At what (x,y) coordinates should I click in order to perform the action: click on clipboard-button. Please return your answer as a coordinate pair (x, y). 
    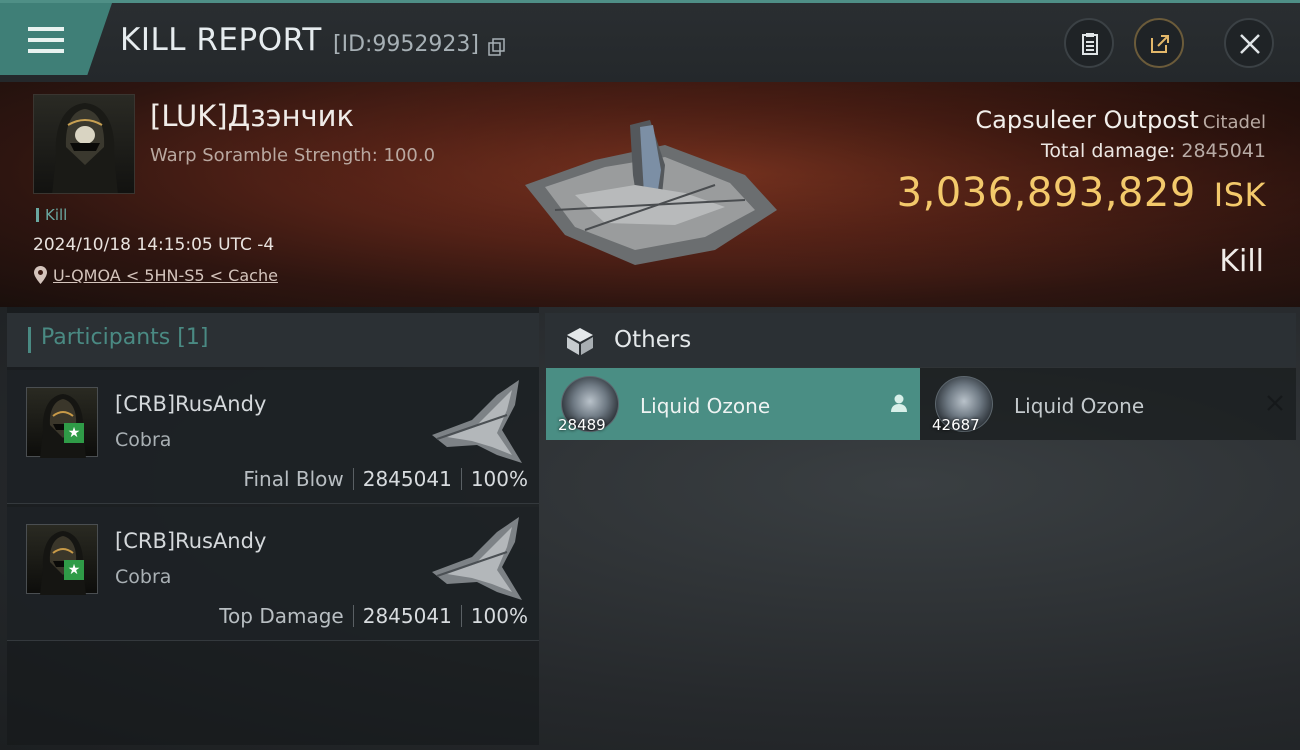
    Looking at the image, I should click on (1089, 43).